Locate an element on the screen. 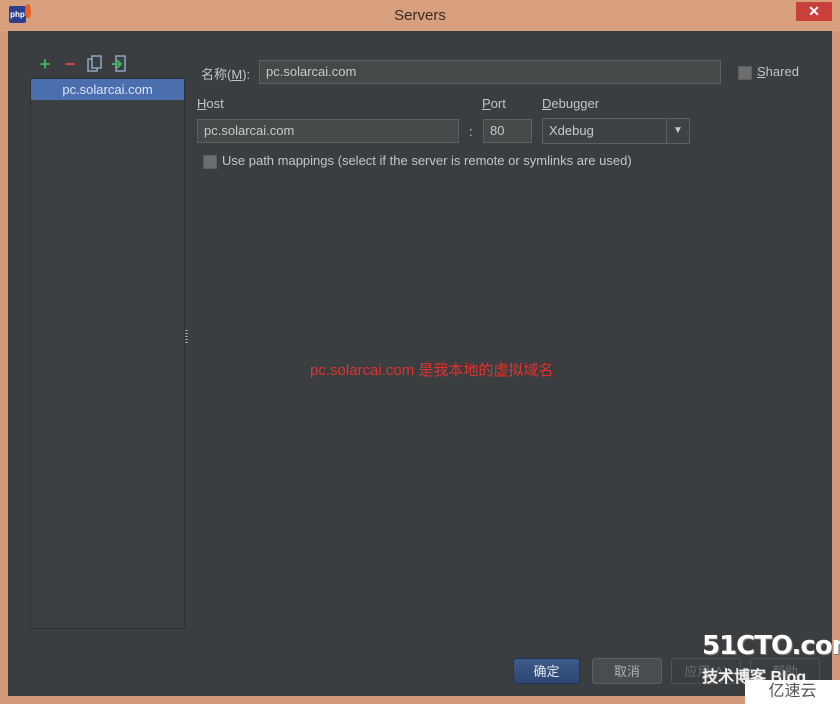 This screenshot has width=840, height=704. add-server-button: + is located at coordinates (45, 64).